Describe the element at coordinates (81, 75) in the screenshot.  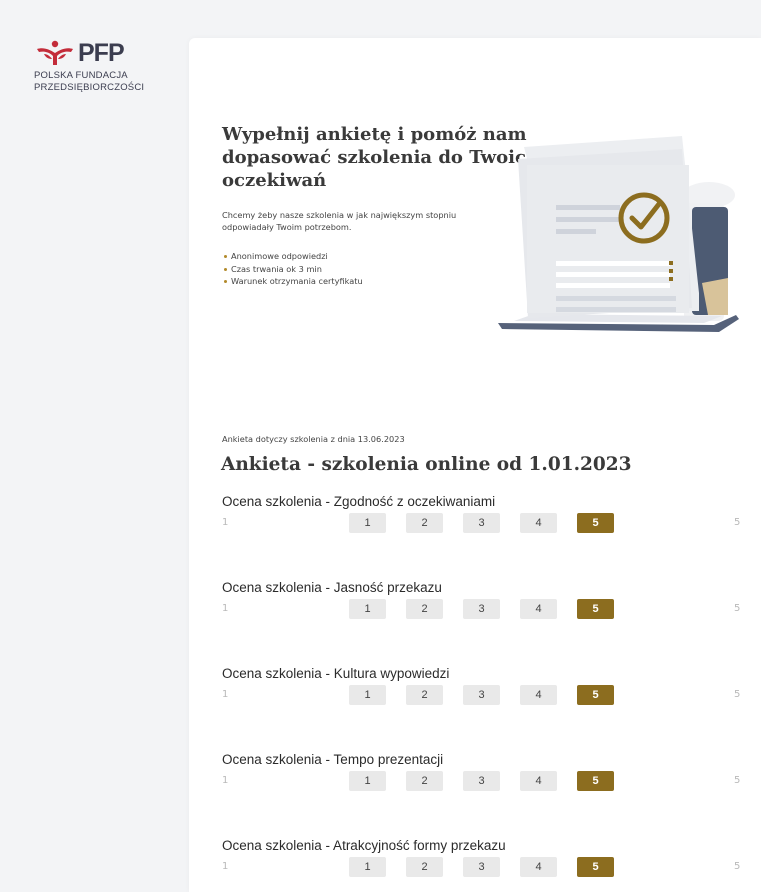
I see `logo-subtitle-line1: POLSKA FUNDACJA` at that location.